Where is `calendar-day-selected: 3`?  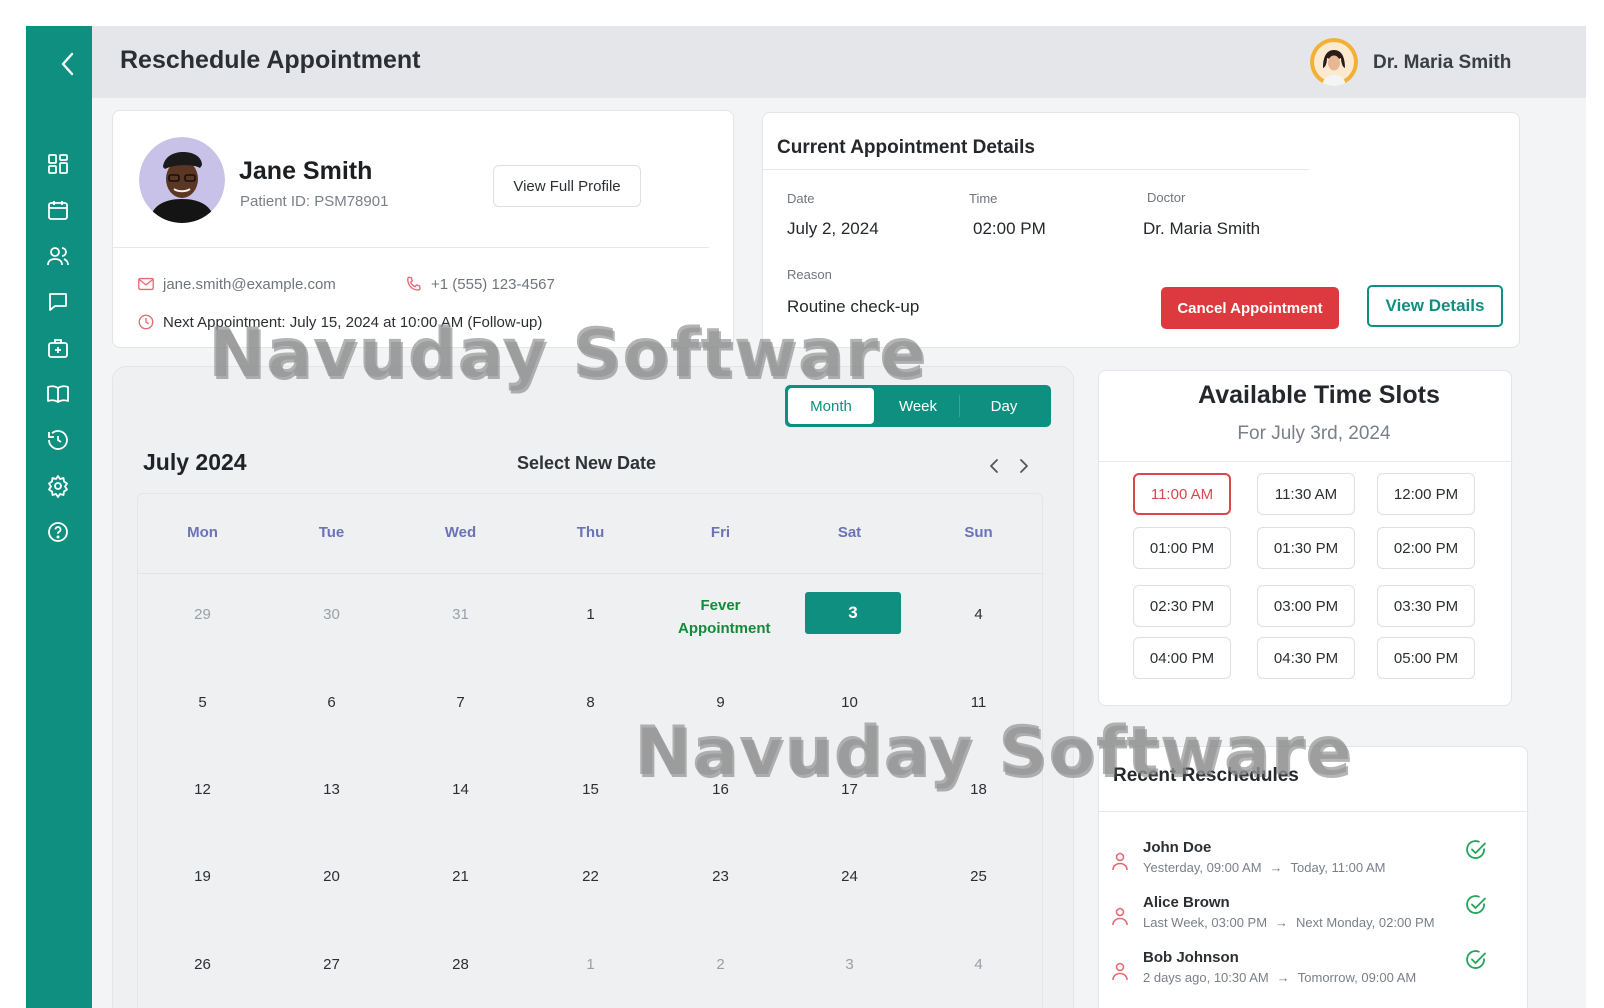 calendar-day-selected: 3 is located at coordinates (853, 613).